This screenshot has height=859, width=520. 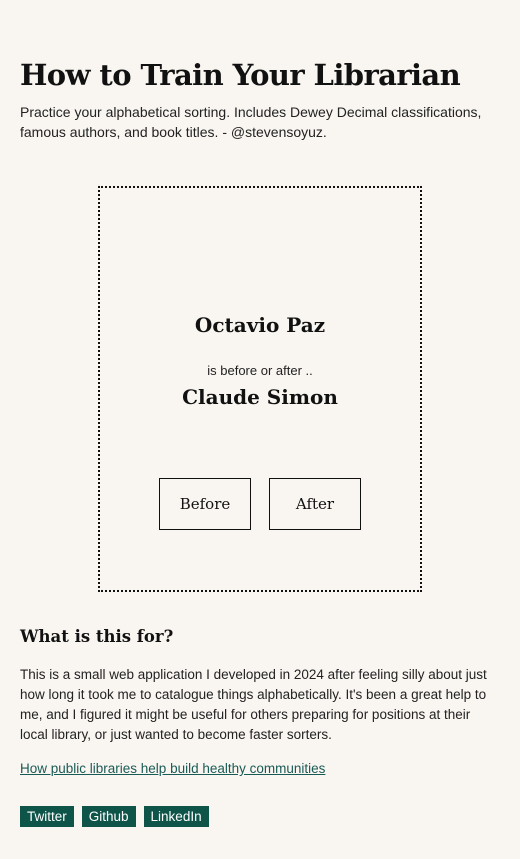 I want to click on twitter-link: Twitter, so click(x=47, y=816).